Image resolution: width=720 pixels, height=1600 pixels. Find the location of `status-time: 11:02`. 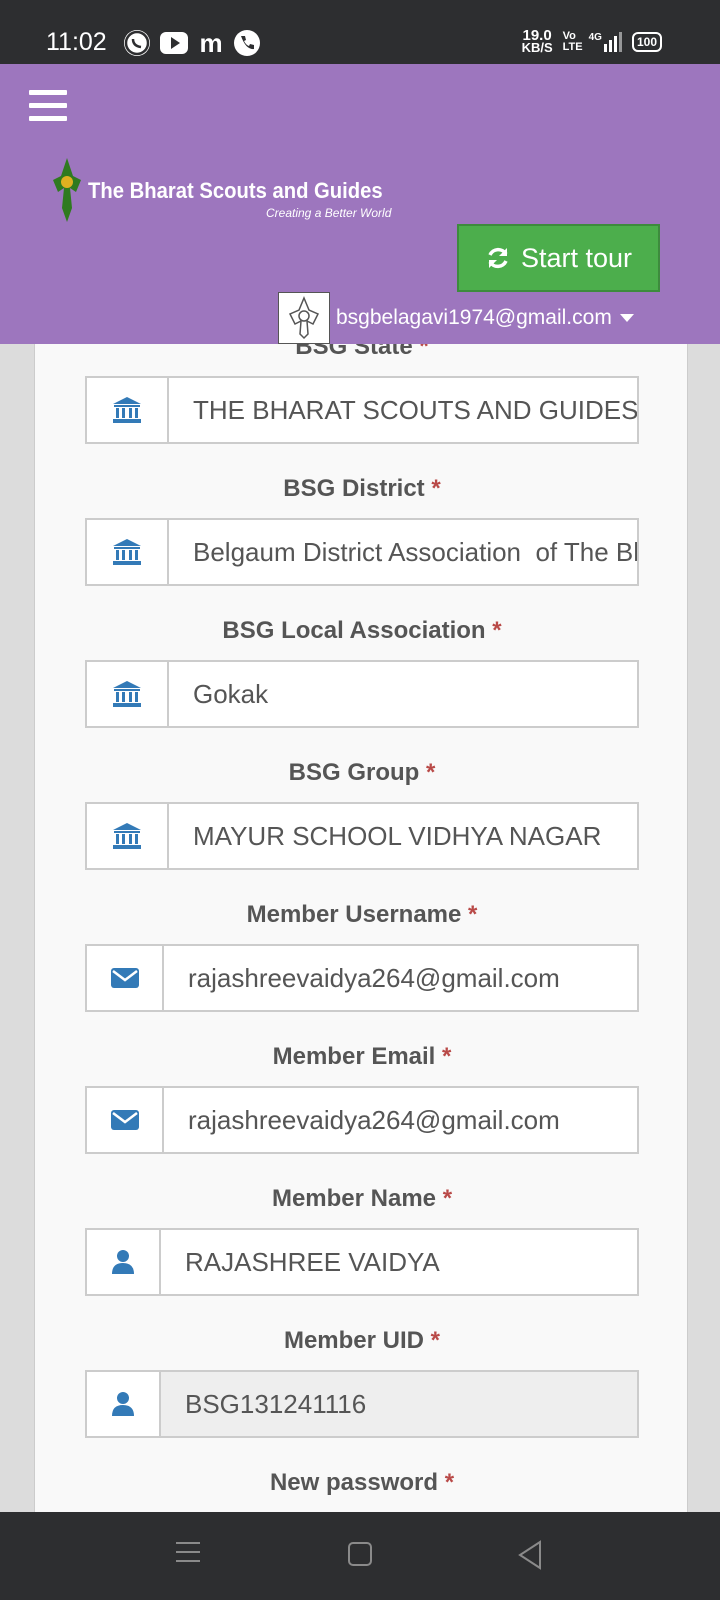

status-time: 11:02 is located at coordinates (76, 42).